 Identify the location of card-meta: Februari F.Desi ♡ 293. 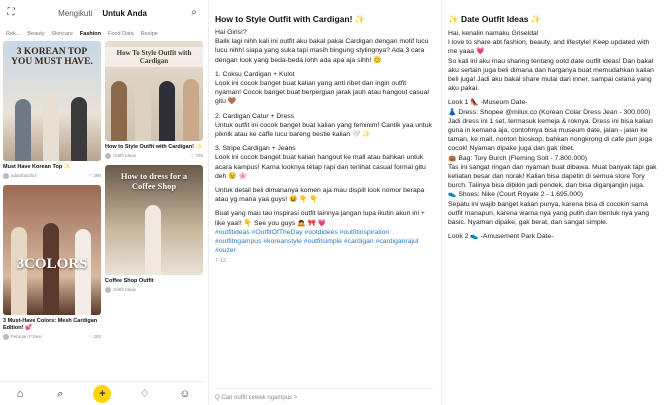
(52, 337).